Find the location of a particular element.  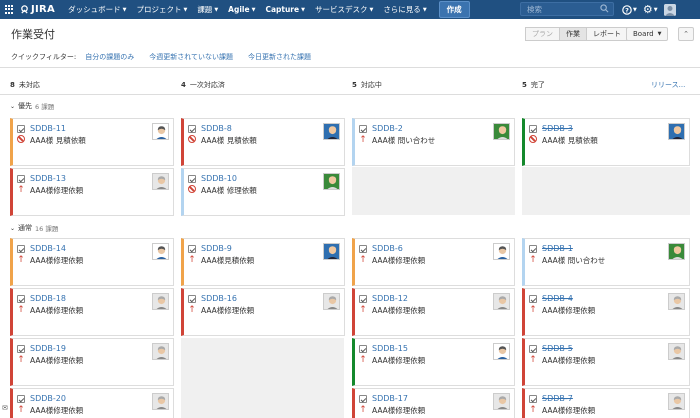

swimlane-header-normal: ⌄ 通常 16 課題 is located at coordinates (34, 228).